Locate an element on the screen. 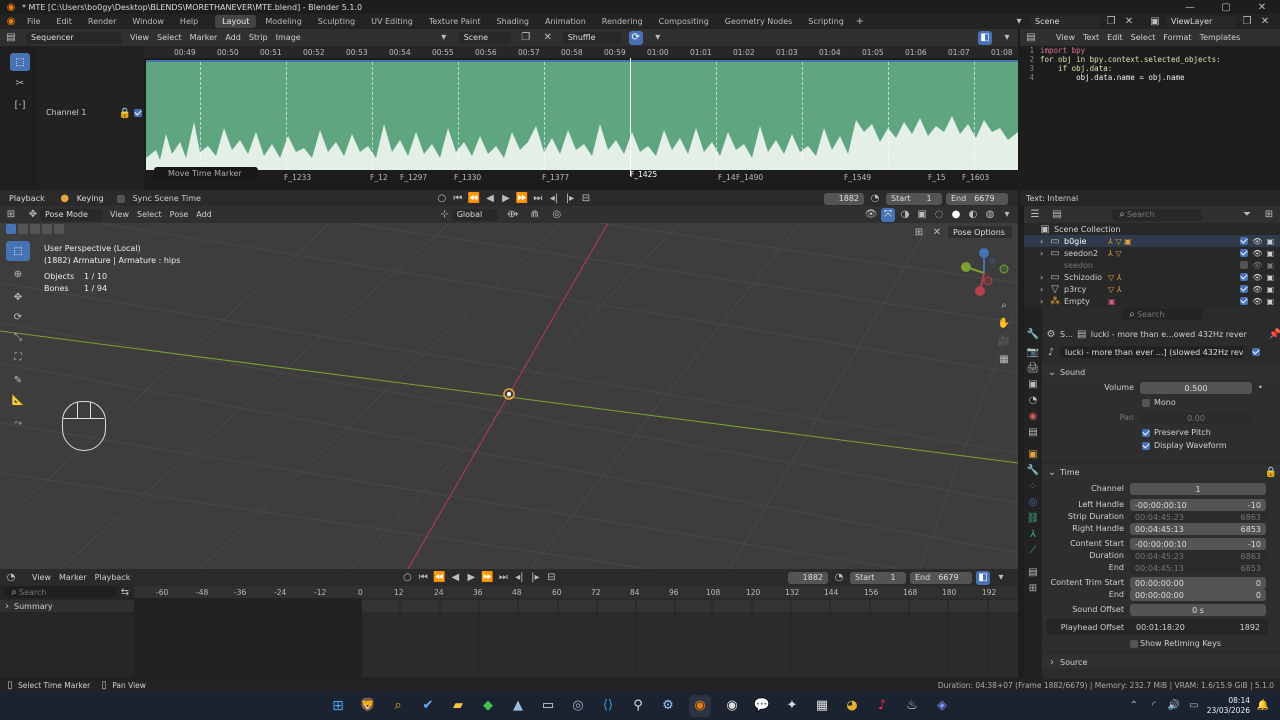  seq-menu-view: View is located at coordinates (139, 37).